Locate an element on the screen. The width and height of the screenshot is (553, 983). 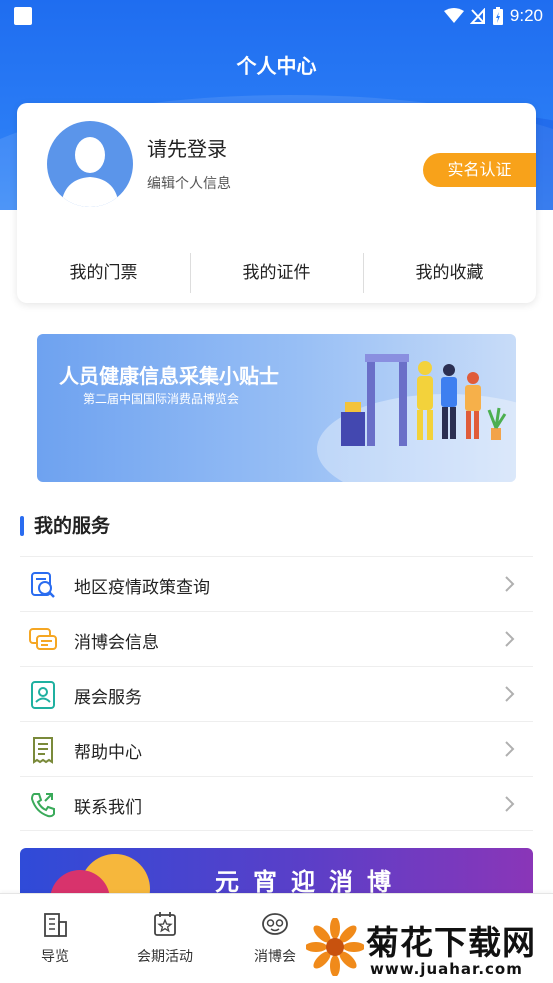
no-sim-icon is located at coordinates (477, 16).